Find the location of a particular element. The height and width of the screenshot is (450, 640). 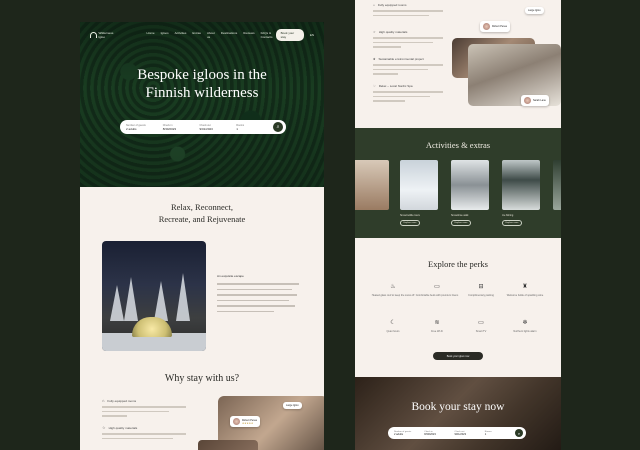

activity-label: Snowmobile tours is located at coordinates (410, 215).